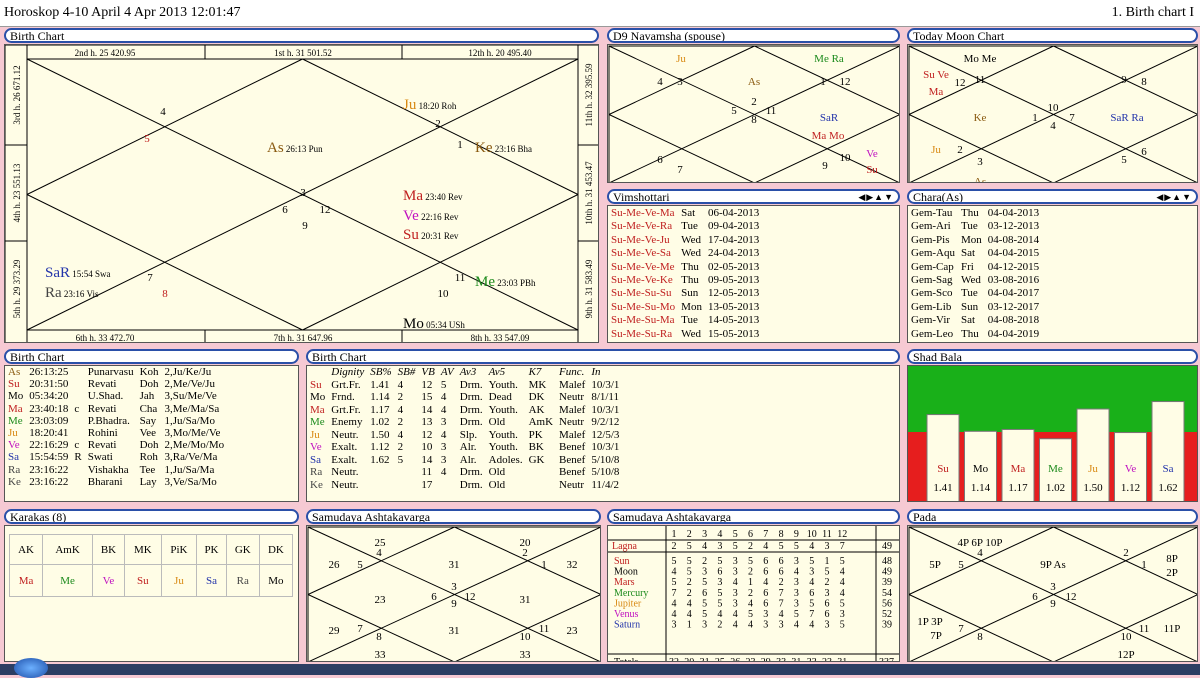  I want to click on list-cell: Su-Me-Ve-Ra, so click(642, 226).